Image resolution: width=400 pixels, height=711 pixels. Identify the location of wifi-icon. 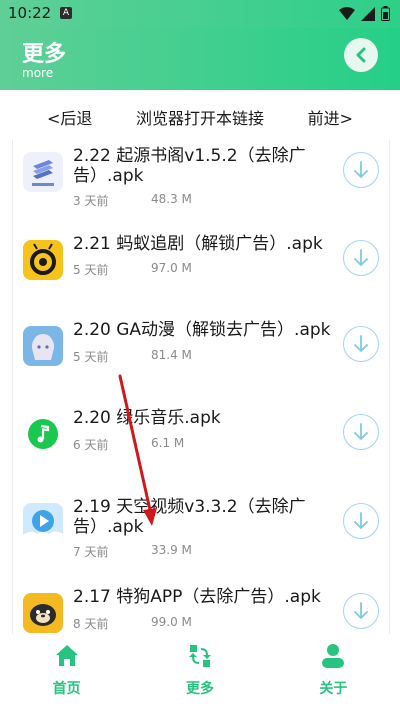
(347, 13).